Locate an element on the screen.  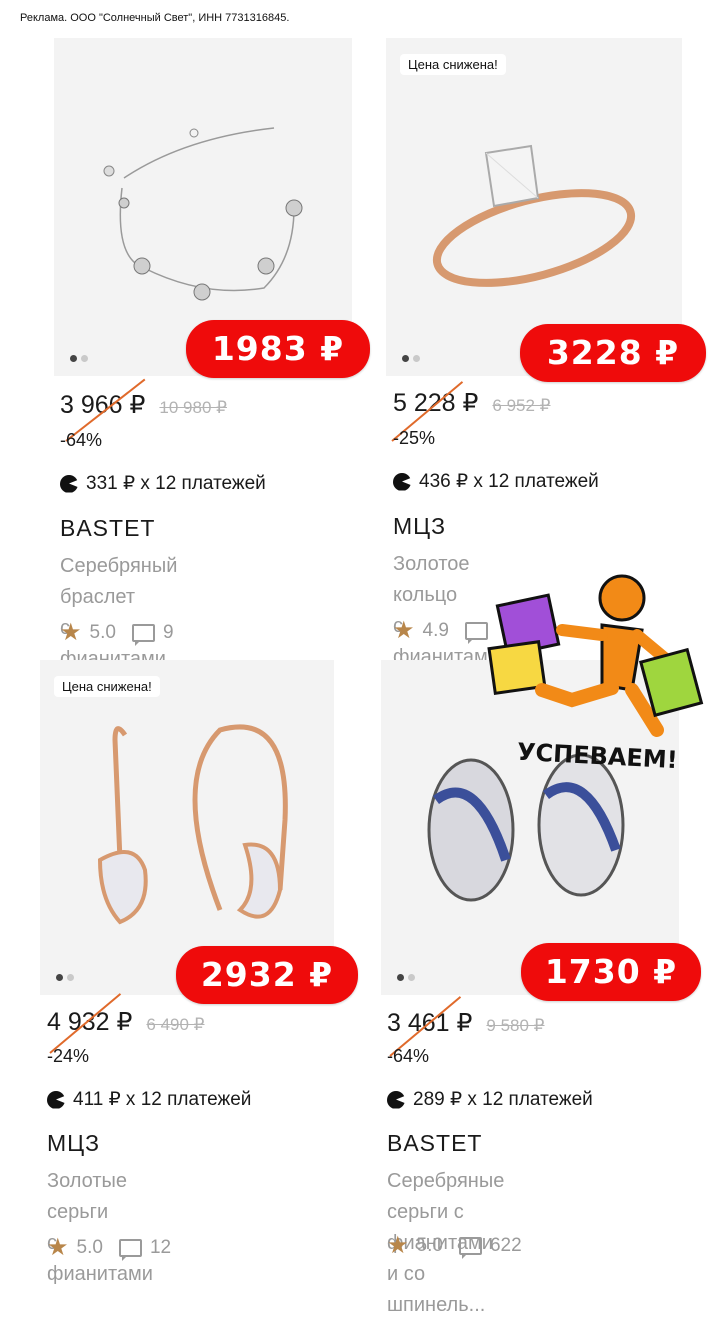
old-price: 6 490 ₽ is located at coordinates (175, 1024).